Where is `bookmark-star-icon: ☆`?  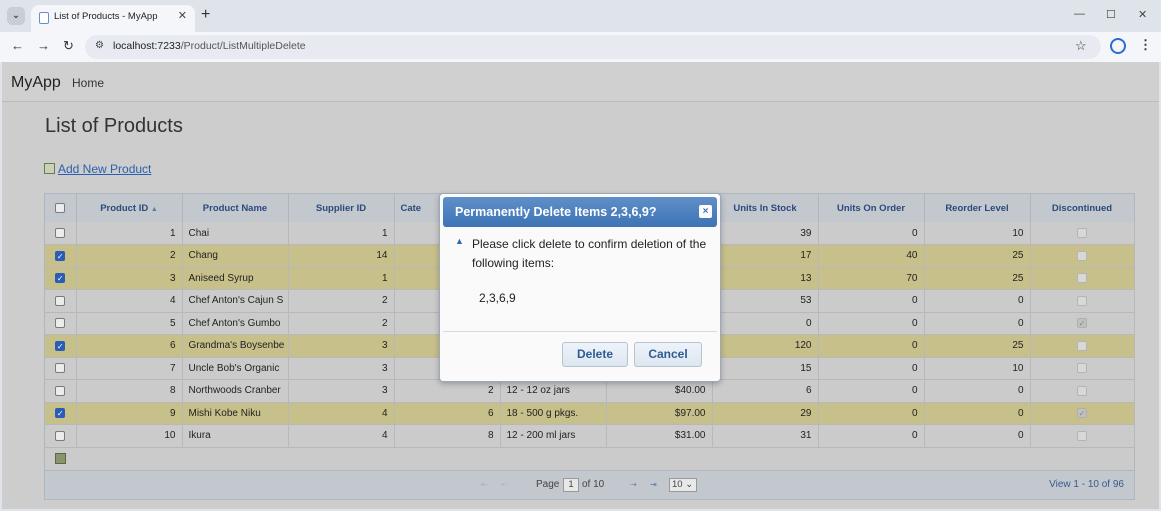 bookmark-star-icon: ☆ is located at coordinates (1081, 46).